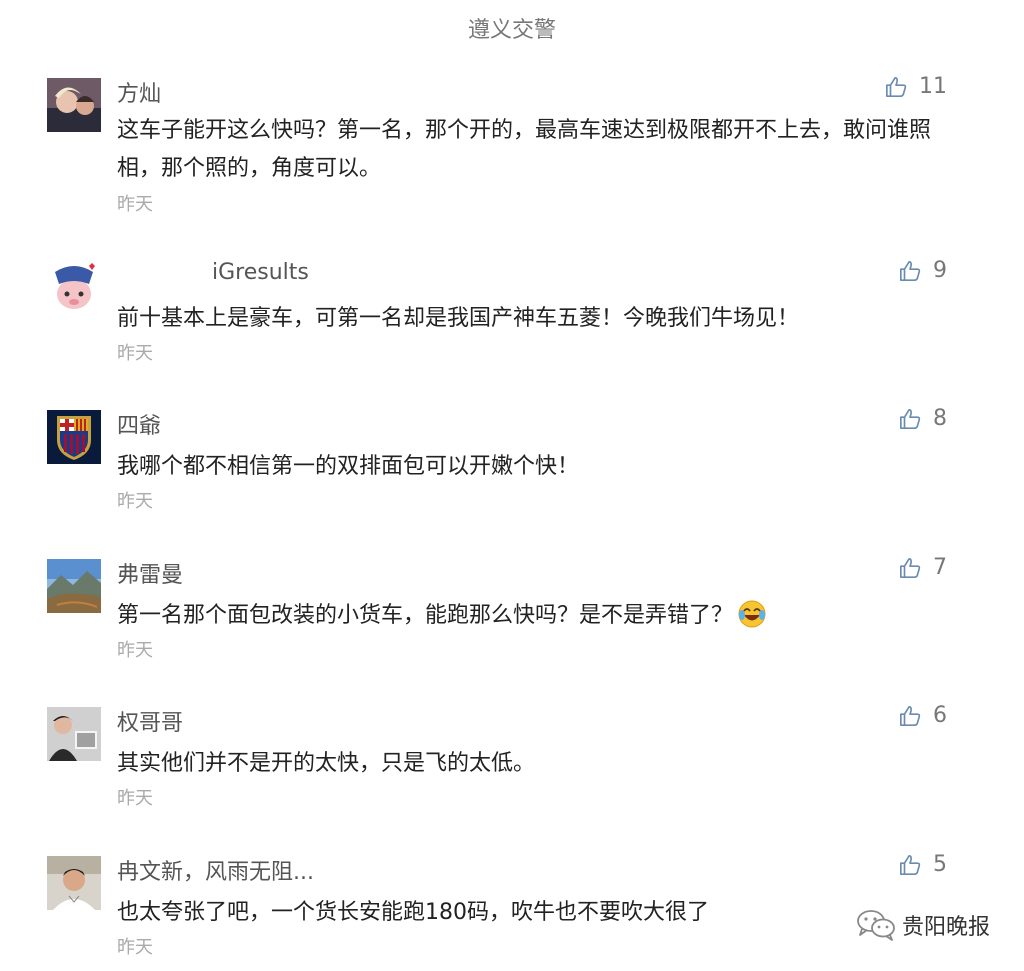  What do you see at coordinates (940, 270) in the screenshot?
I see `like-count: 9` at bounding box center [940, 270].